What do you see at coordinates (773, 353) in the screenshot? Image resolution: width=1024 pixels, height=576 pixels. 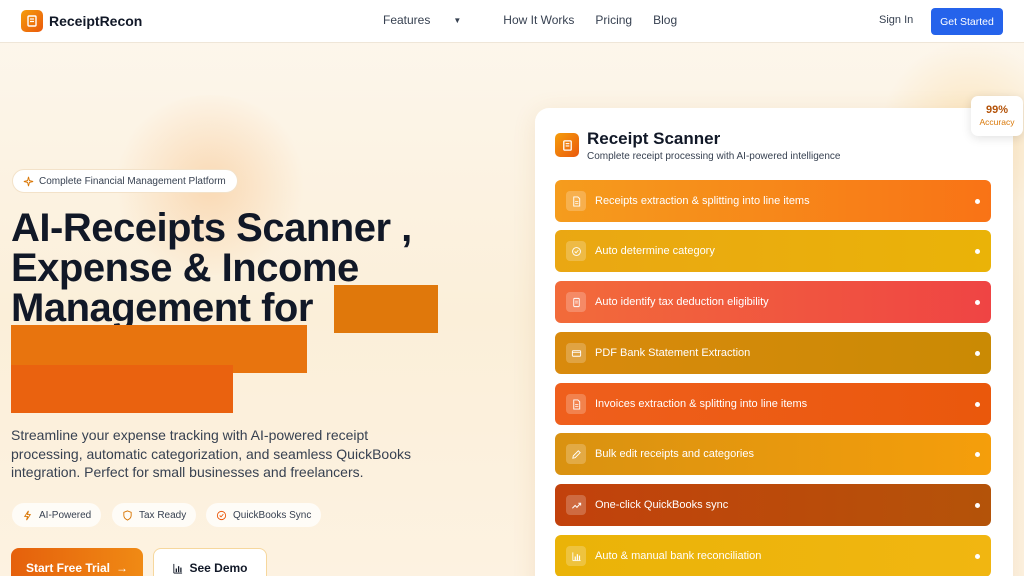 I see `feature-row-bank-statement: PDF Bank Statement Extraction` at bounding box center [773, 353].